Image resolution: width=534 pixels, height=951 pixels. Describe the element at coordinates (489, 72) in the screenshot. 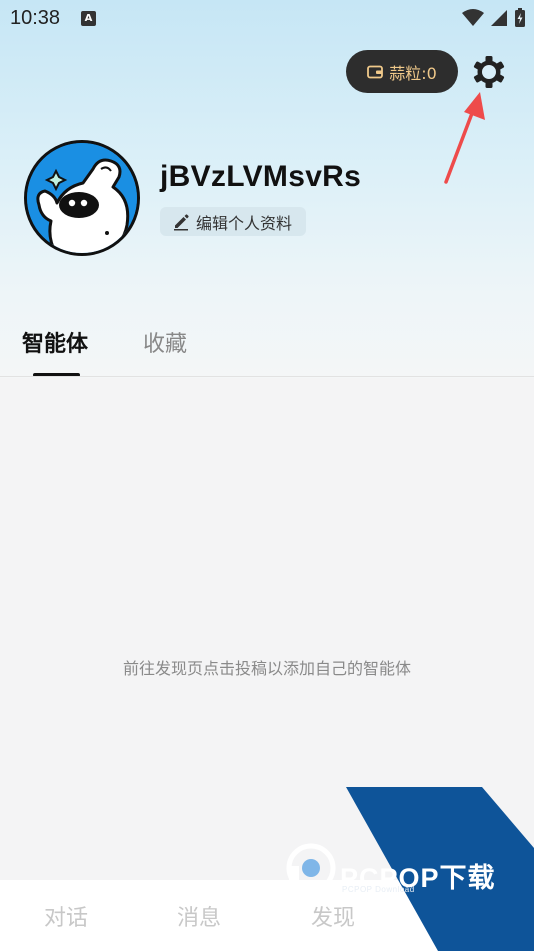

I see `settings-gear-icon` at that location.